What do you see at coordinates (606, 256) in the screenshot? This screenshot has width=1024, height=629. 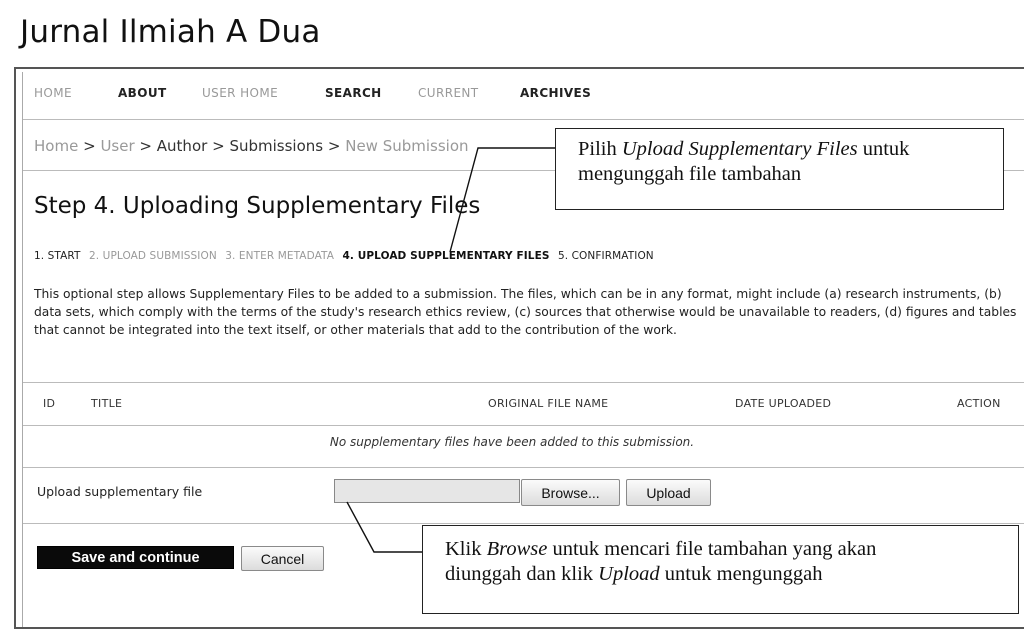 I see `step-confirmation: 5. CONFIRMATION` at bounding box center [606, 256].